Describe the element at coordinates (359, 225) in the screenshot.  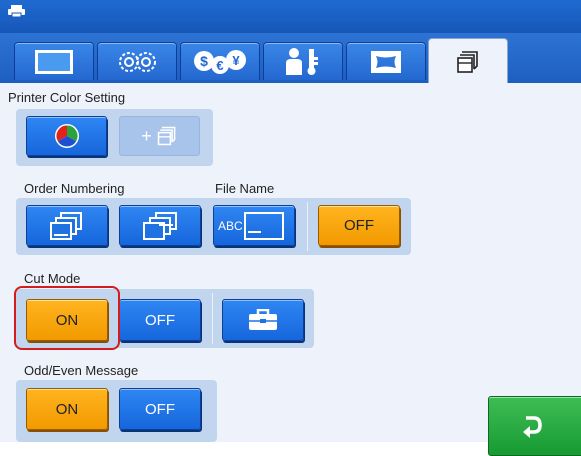
I see `file-name-off-button: OFF` at that location.